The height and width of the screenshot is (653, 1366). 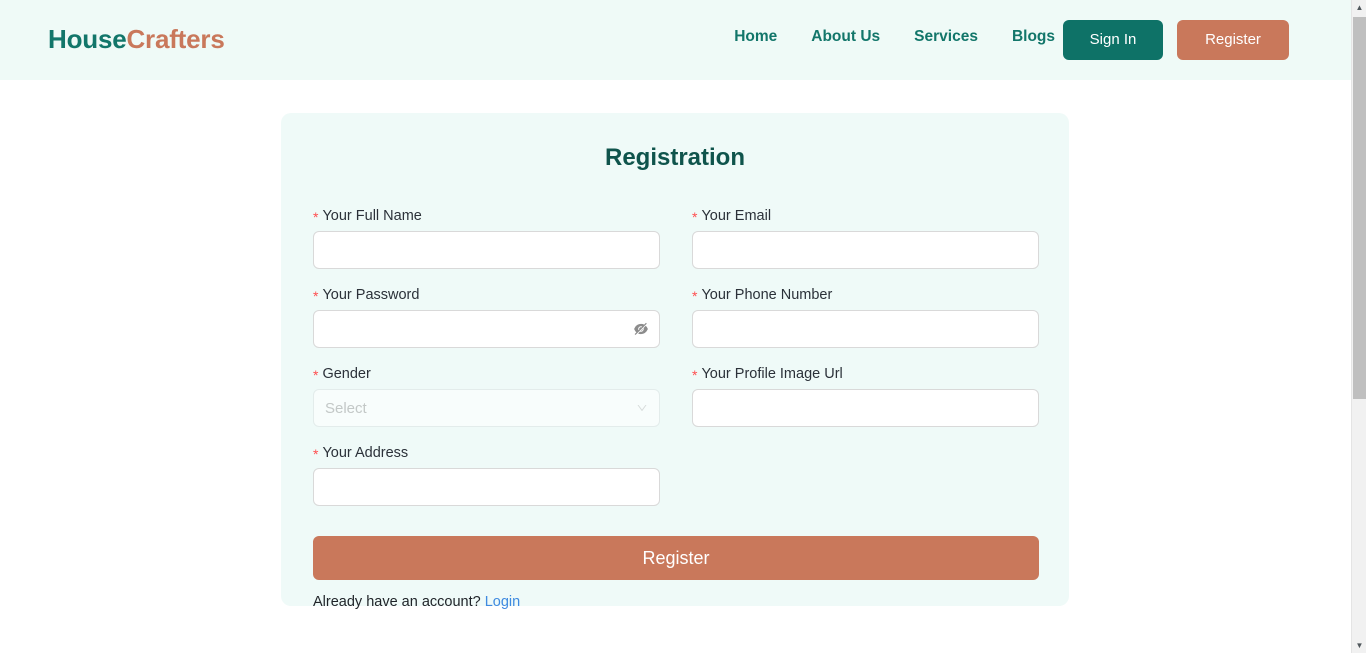 What do you see at coordinates (175, 39) in the screenshot?
I see `brand-part-crafters: Crafters` at bounding box center [175, 39].